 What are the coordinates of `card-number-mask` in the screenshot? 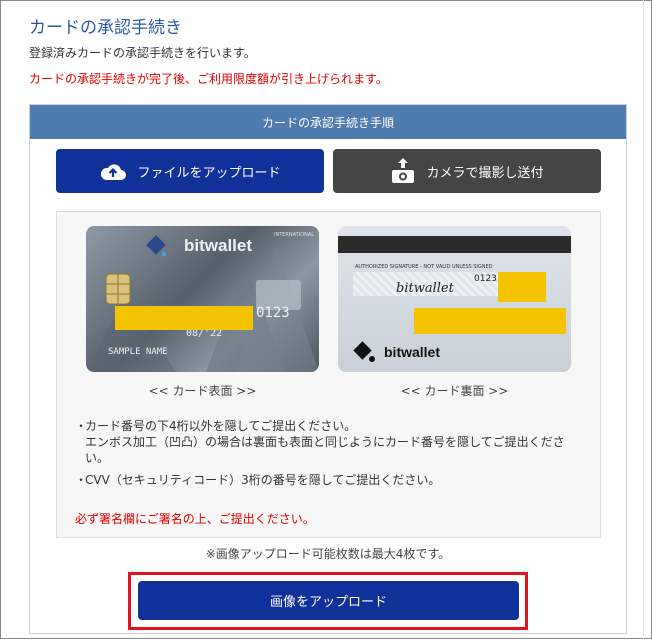 It's located at (184, 318).